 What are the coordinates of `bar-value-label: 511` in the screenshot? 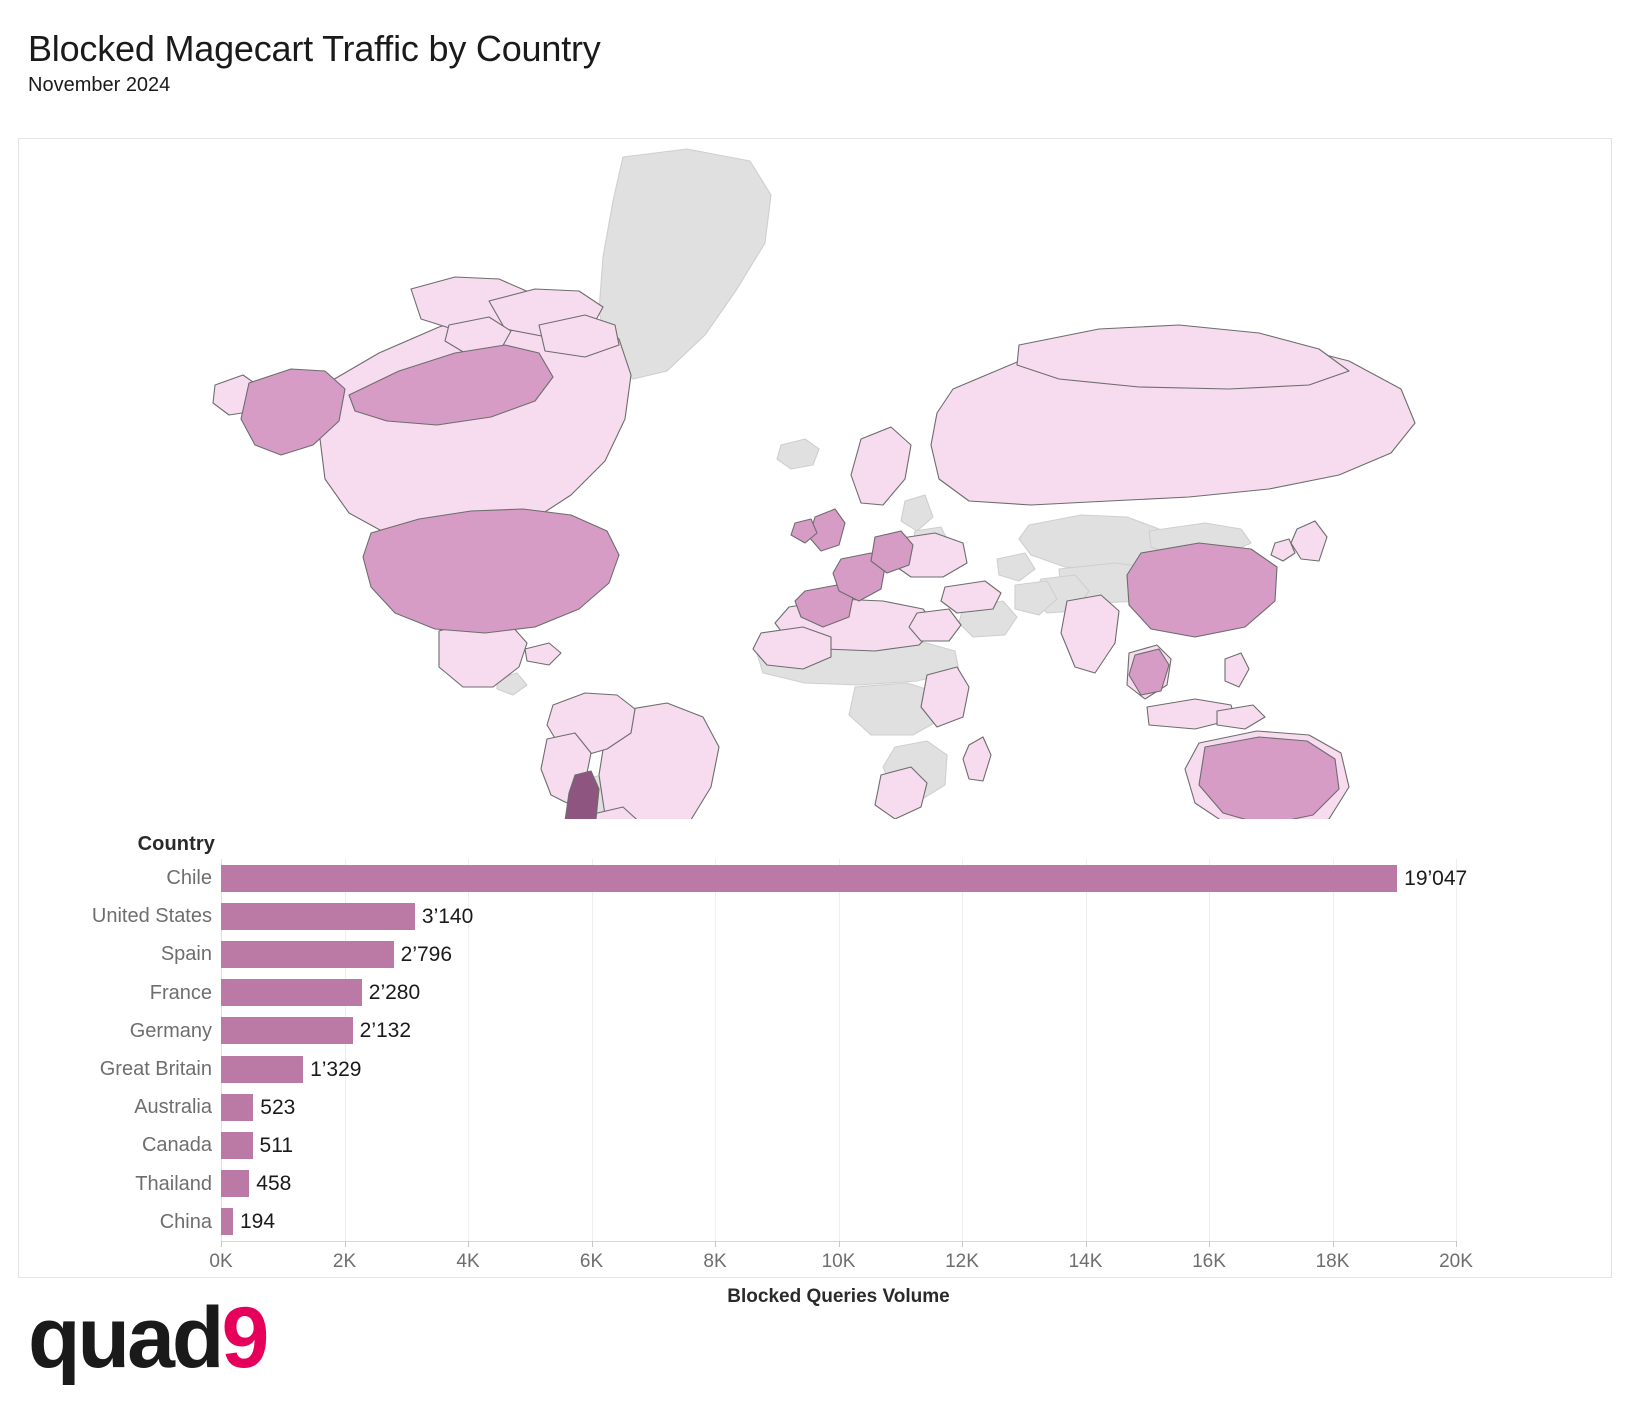 It's located at (276, 1145).